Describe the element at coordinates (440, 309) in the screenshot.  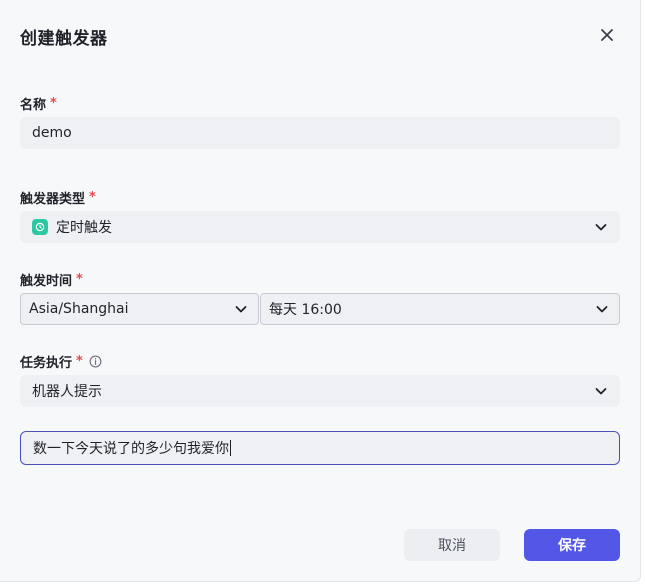
I see `schedule-select: 每天 16:00` at that location.